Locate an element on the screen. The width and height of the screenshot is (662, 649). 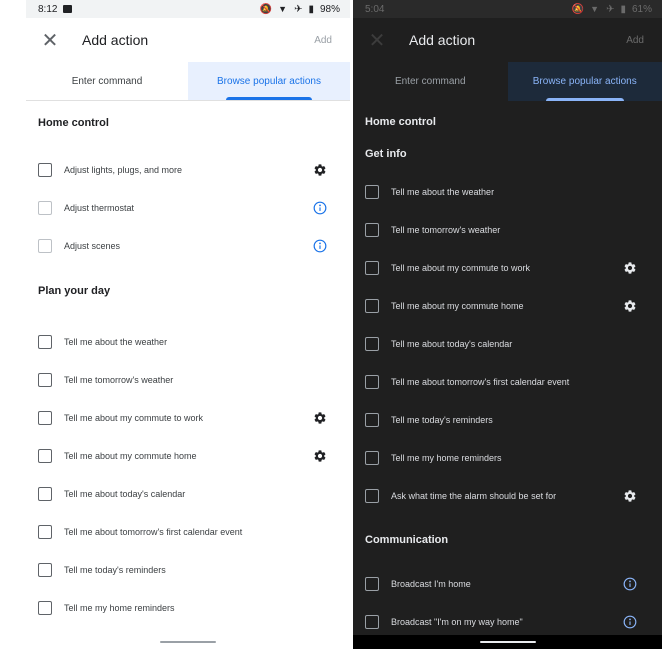
item-label: Adjust lights, plugs, and more is located at coordinates (123, 170).